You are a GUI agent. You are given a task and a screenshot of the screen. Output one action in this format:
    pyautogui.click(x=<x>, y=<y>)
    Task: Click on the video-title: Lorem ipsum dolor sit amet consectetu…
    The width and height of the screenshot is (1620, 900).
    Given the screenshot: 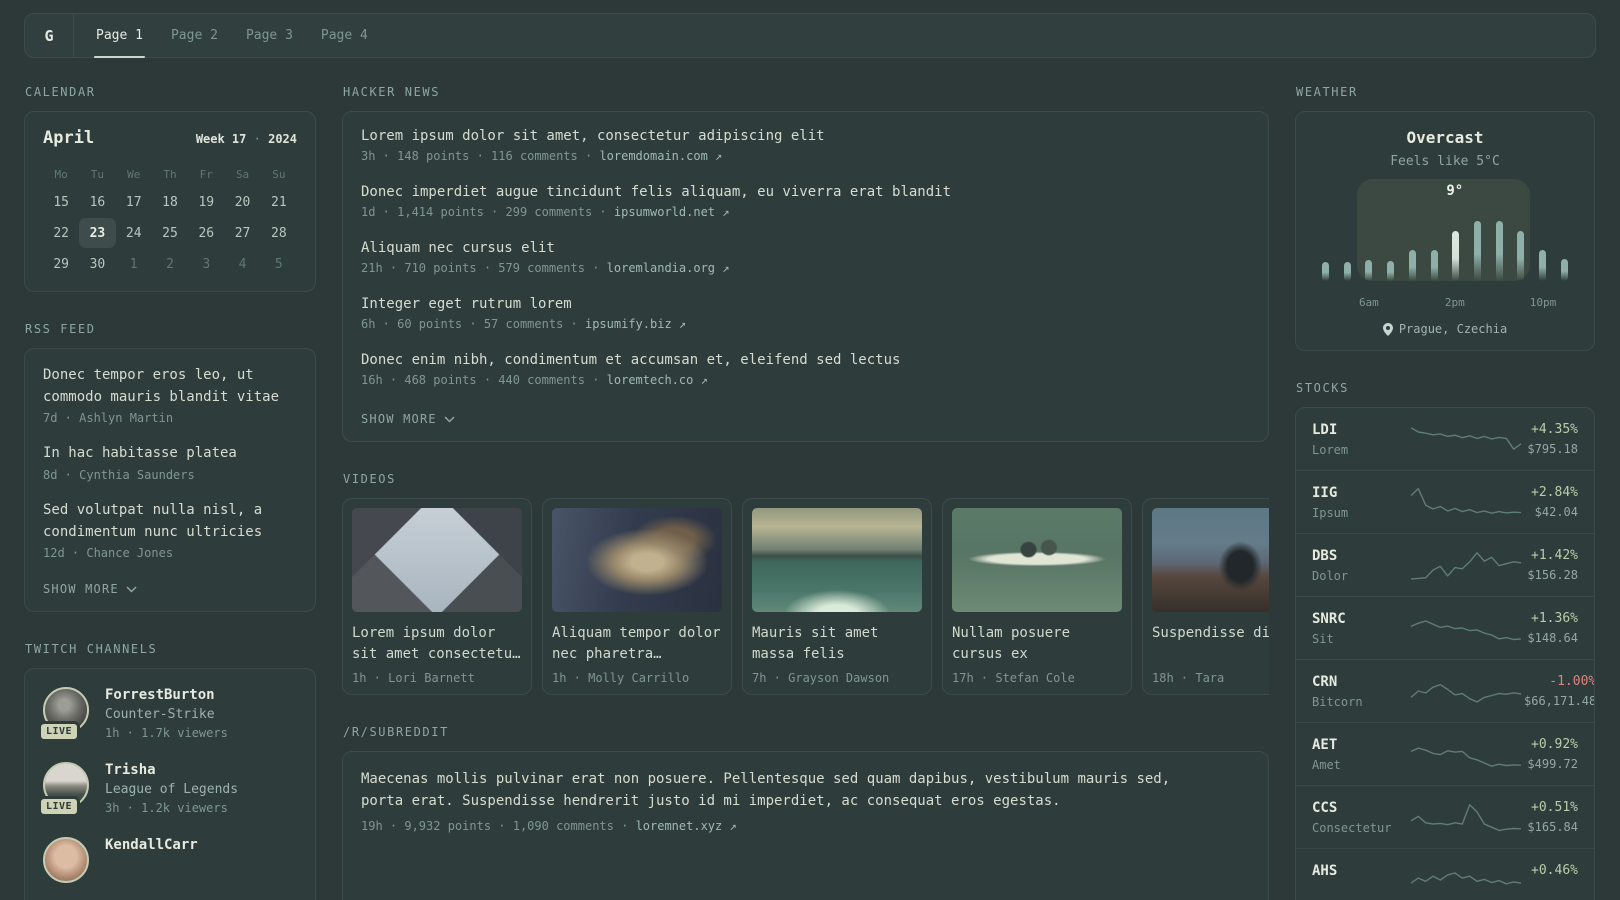 What is the action you would take?
    pyautogui.click(x=437, y=644)
    